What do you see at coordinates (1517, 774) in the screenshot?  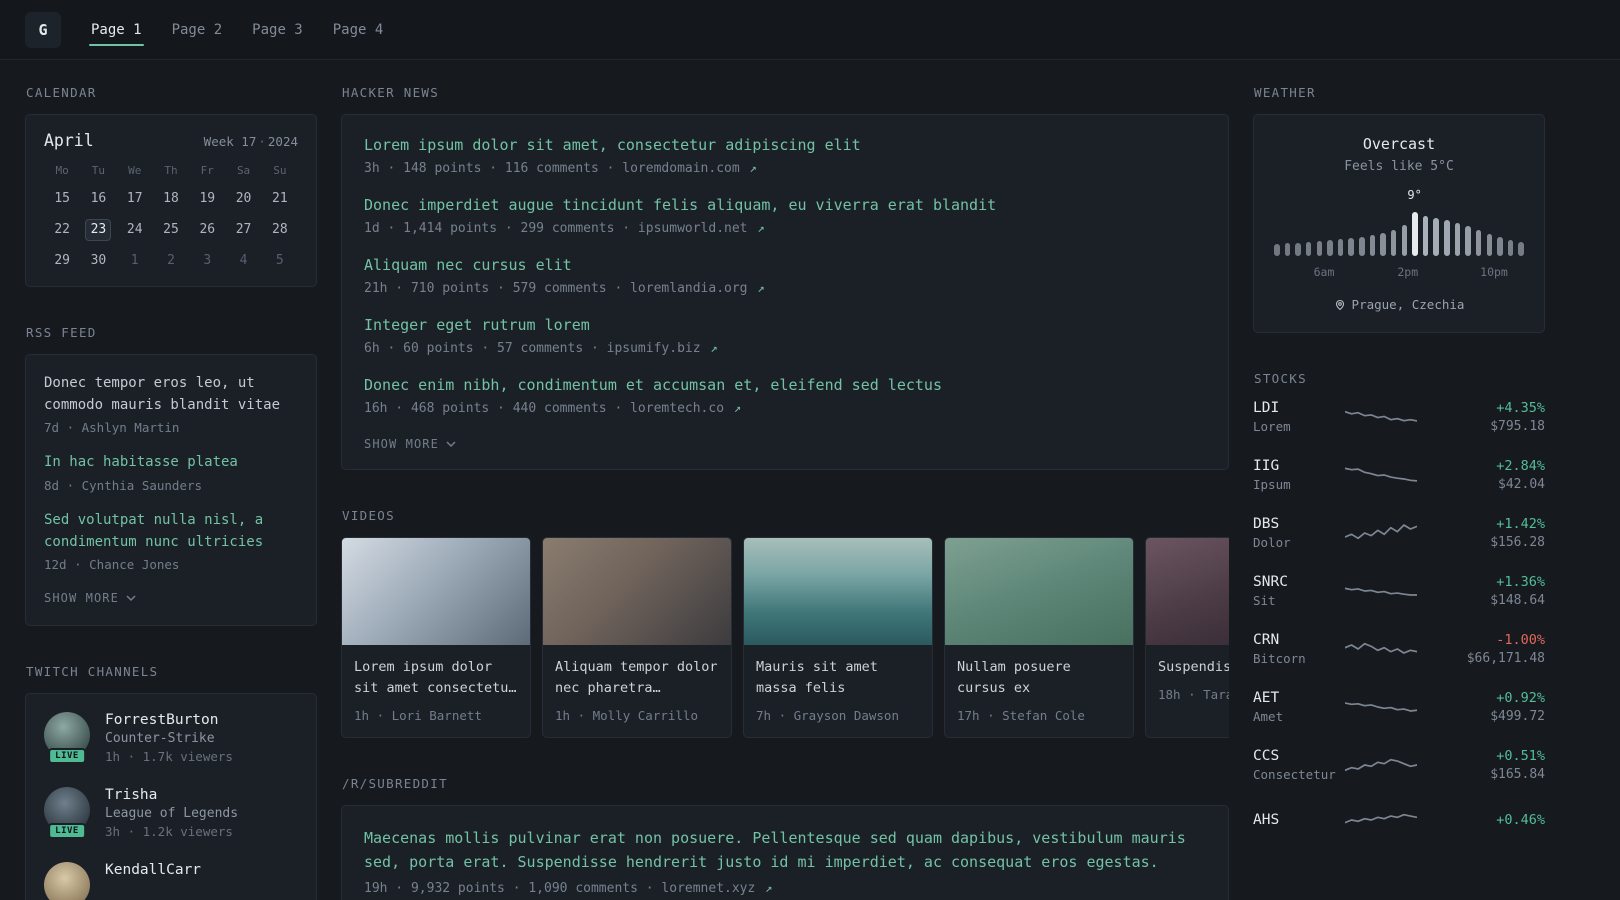 I see `stock-price: $165.84` at bounding box center [1517, 774].